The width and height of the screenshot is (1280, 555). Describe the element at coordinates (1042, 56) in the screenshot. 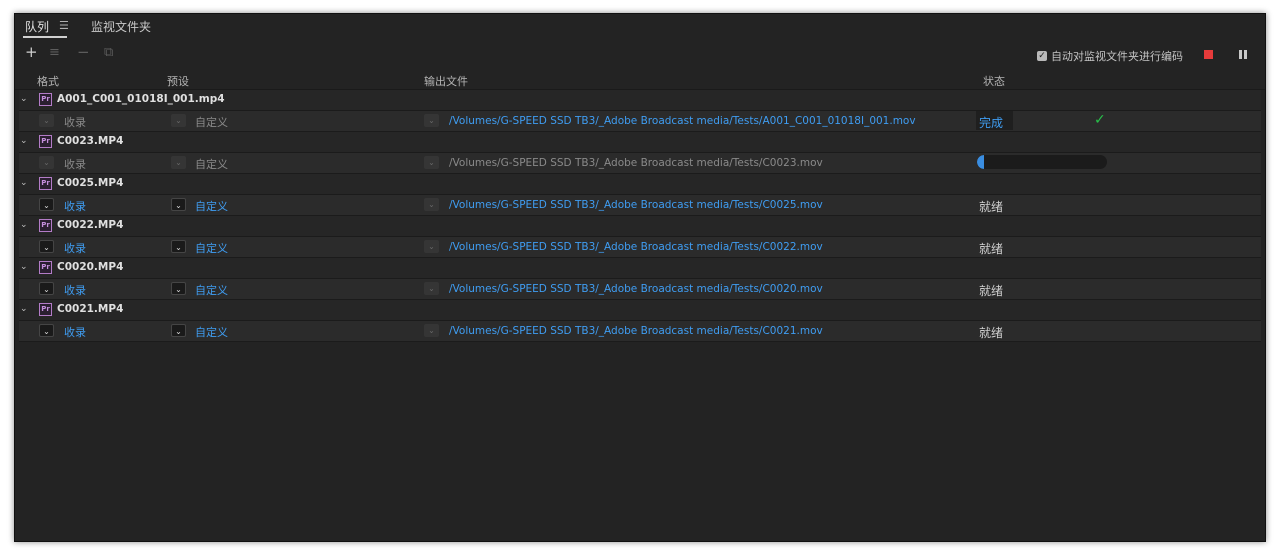

I see `auto-encode-checkbox: ✓` at that location.